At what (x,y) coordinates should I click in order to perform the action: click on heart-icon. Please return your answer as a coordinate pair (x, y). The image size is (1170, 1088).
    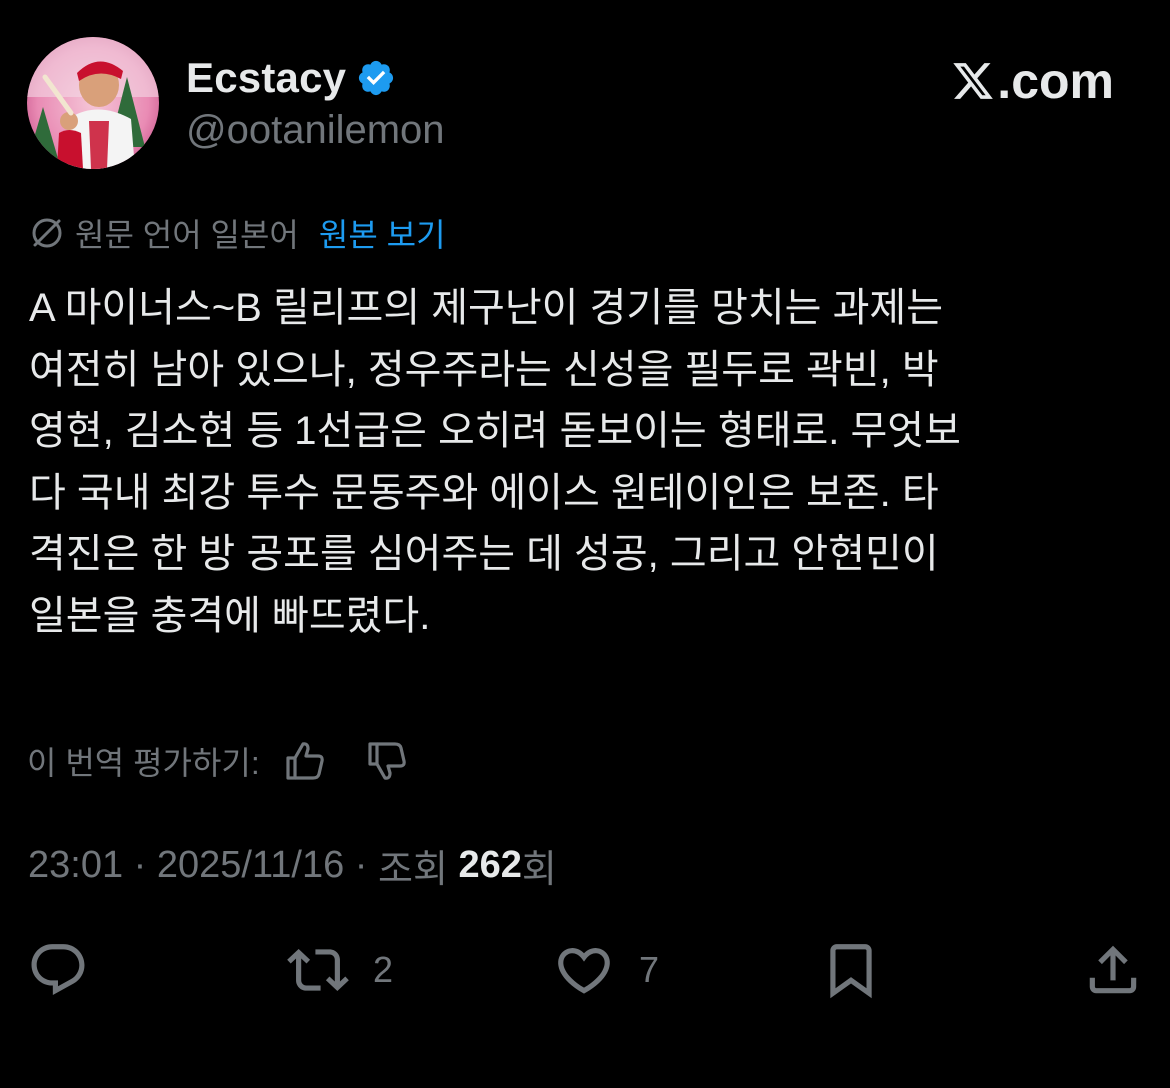
    Looking at the image, I should click on (584, 971).